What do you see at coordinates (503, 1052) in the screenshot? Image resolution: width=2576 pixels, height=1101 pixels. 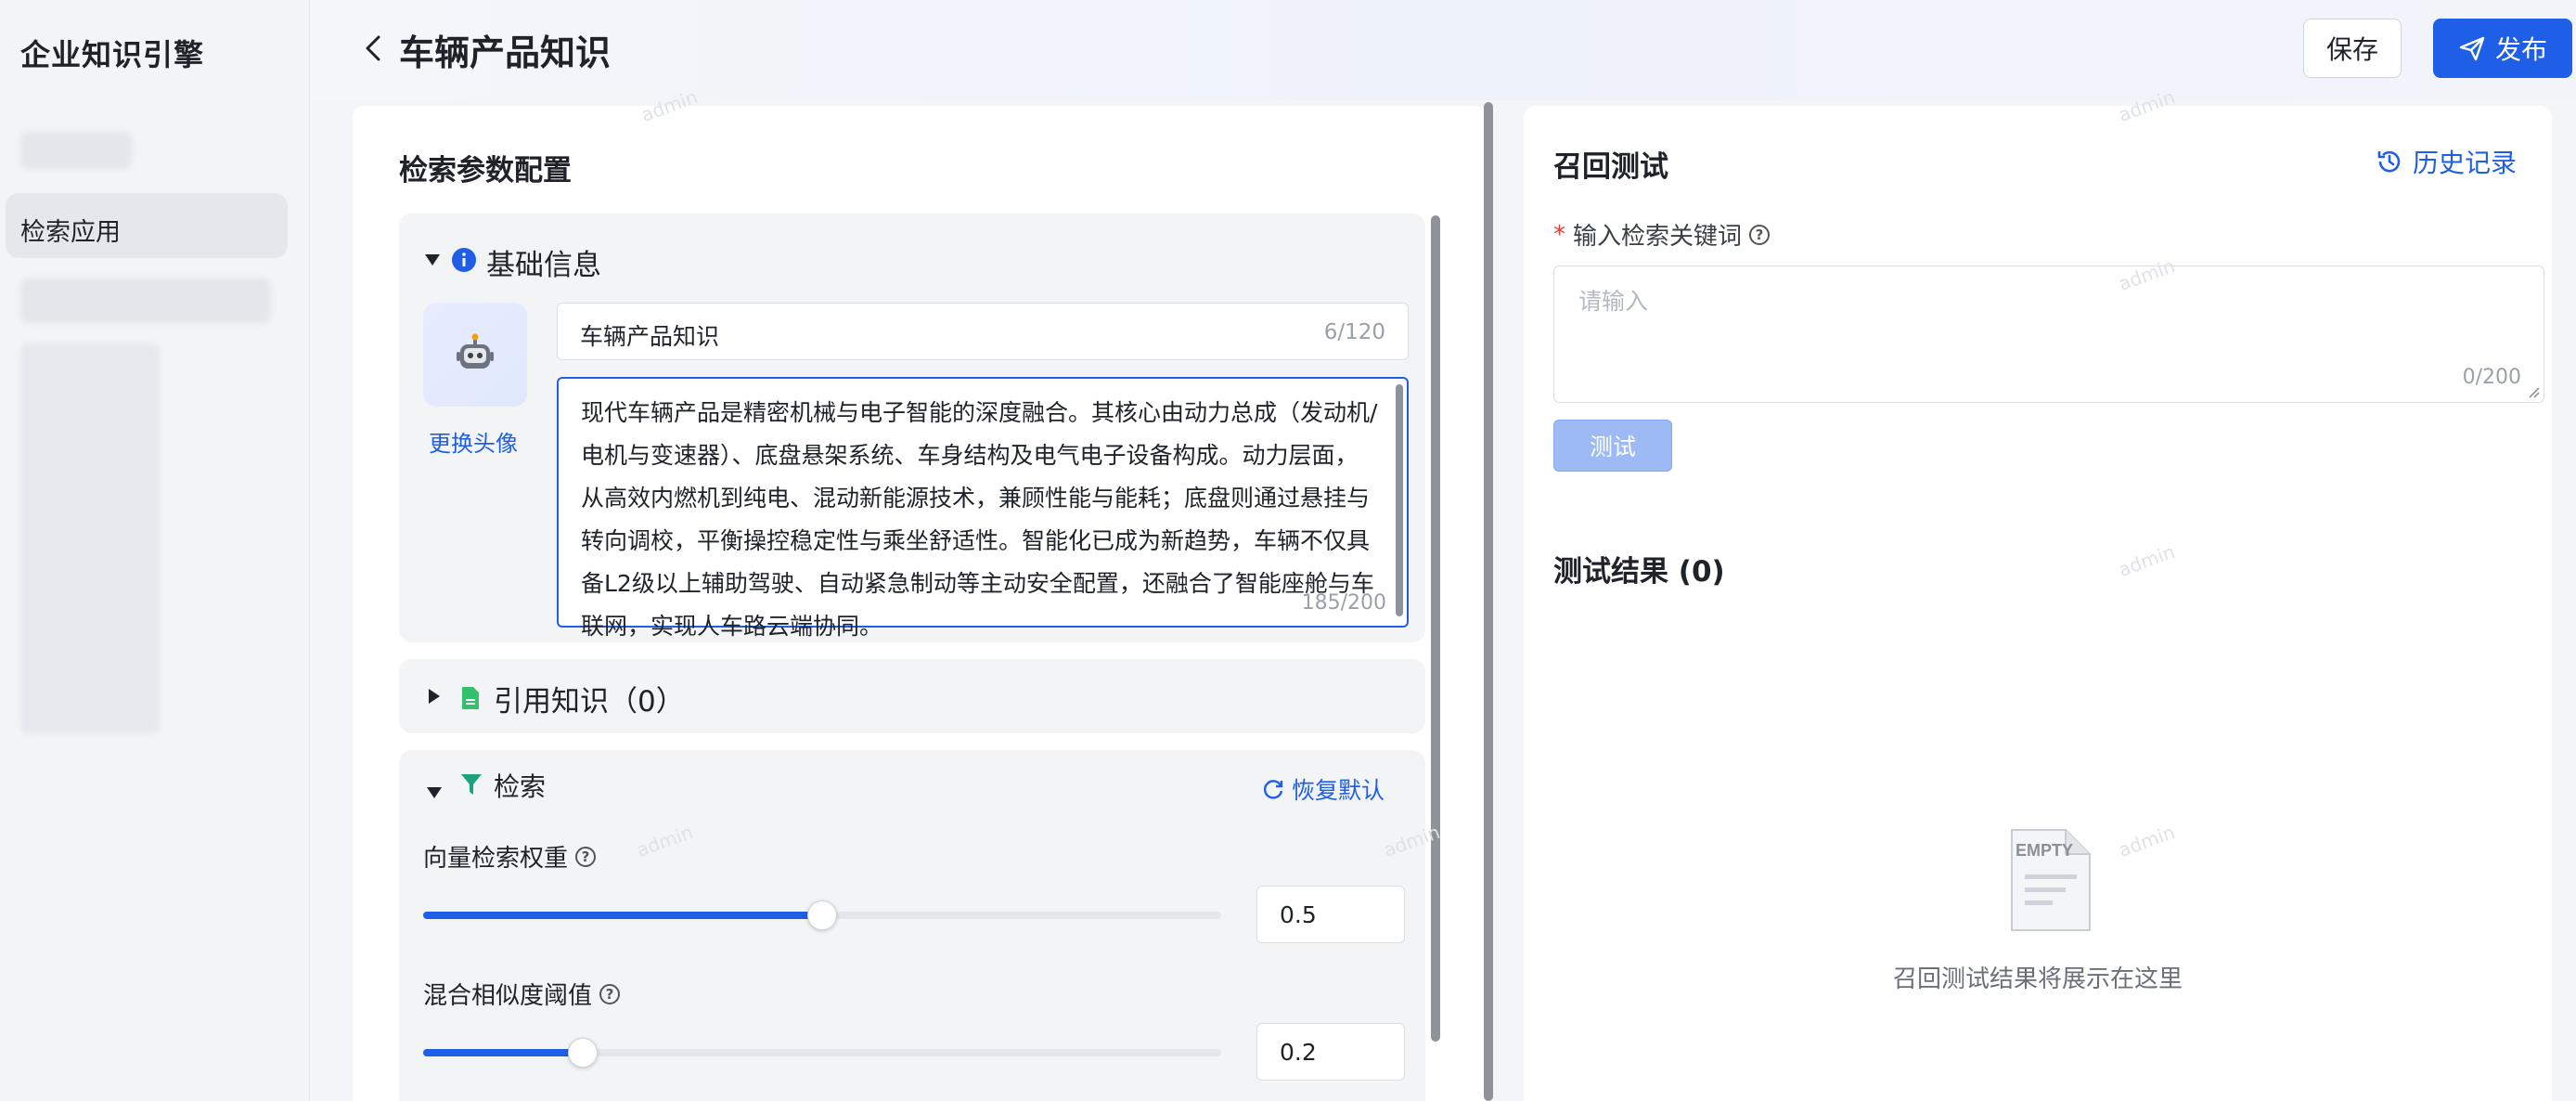 I see `similarity-threshold-slider-fill` at bounding box center [503, 1052].